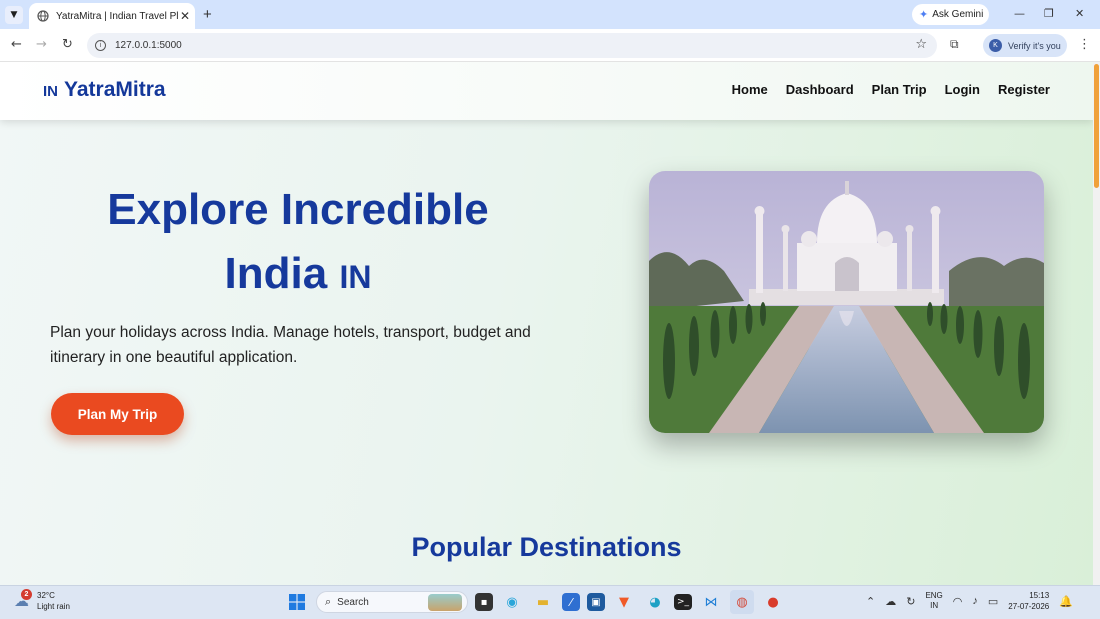 The image size is (1100, 619). Describe the element at coordinates (1028, 601) in the screenshot. I see `clock: 15:13 27-07-2026` at that location.